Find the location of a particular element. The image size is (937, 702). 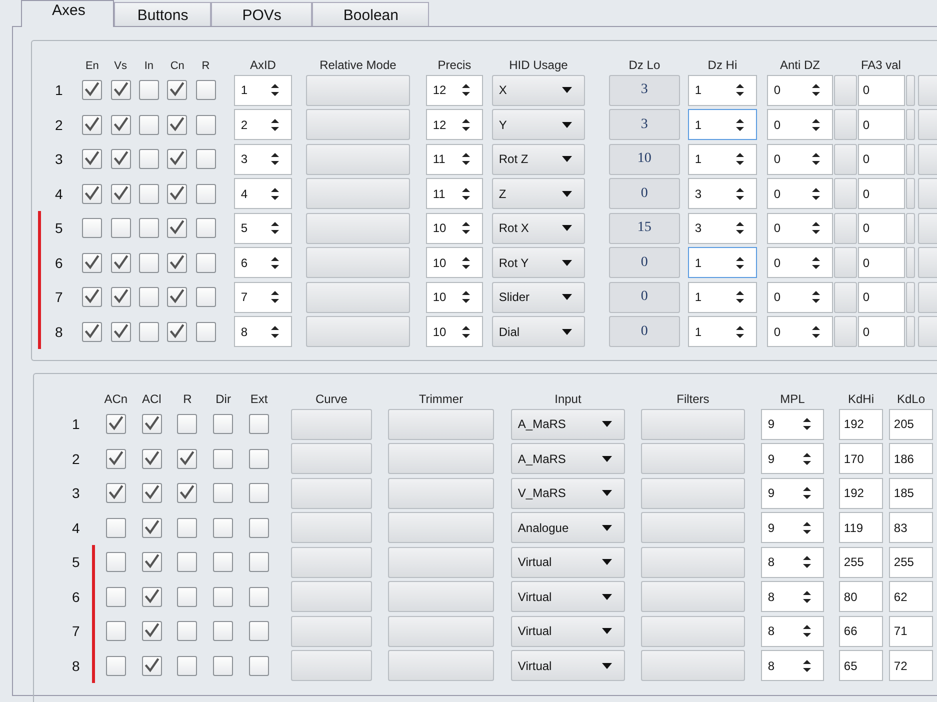

kd-lo-field: 186 is located at coordinates (910, 458).